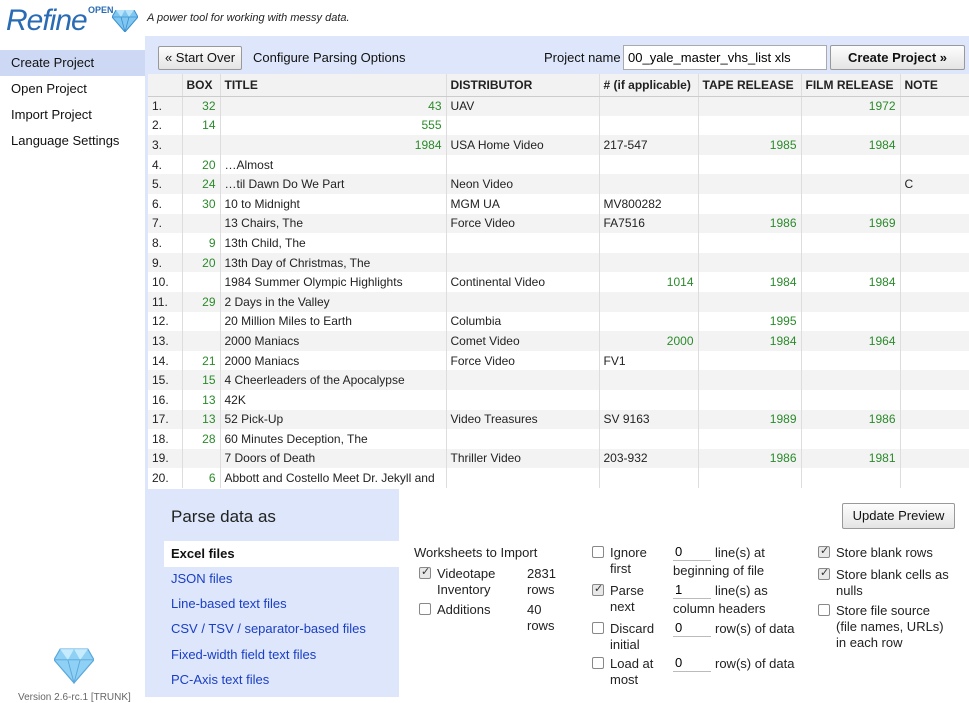  Describe the element at coordinates (582, 57) in the screenshot. I see `project-name-label: Project name` at that location.